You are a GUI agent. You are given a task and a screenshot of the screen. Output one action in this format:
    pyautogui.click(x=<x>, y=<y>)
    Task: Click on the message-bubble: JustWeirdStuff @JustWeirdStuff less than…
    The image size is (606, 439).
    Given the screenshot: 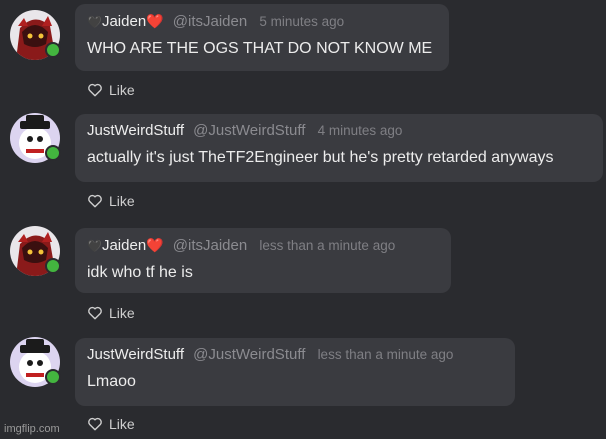 What is the action you would take?
    pyautogui.click(x=295, y=372)
    